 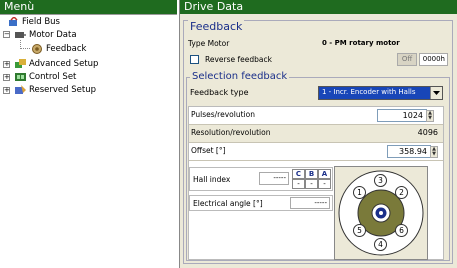 I want to click on hall-position-4: 4, so click(x=380, y=244).